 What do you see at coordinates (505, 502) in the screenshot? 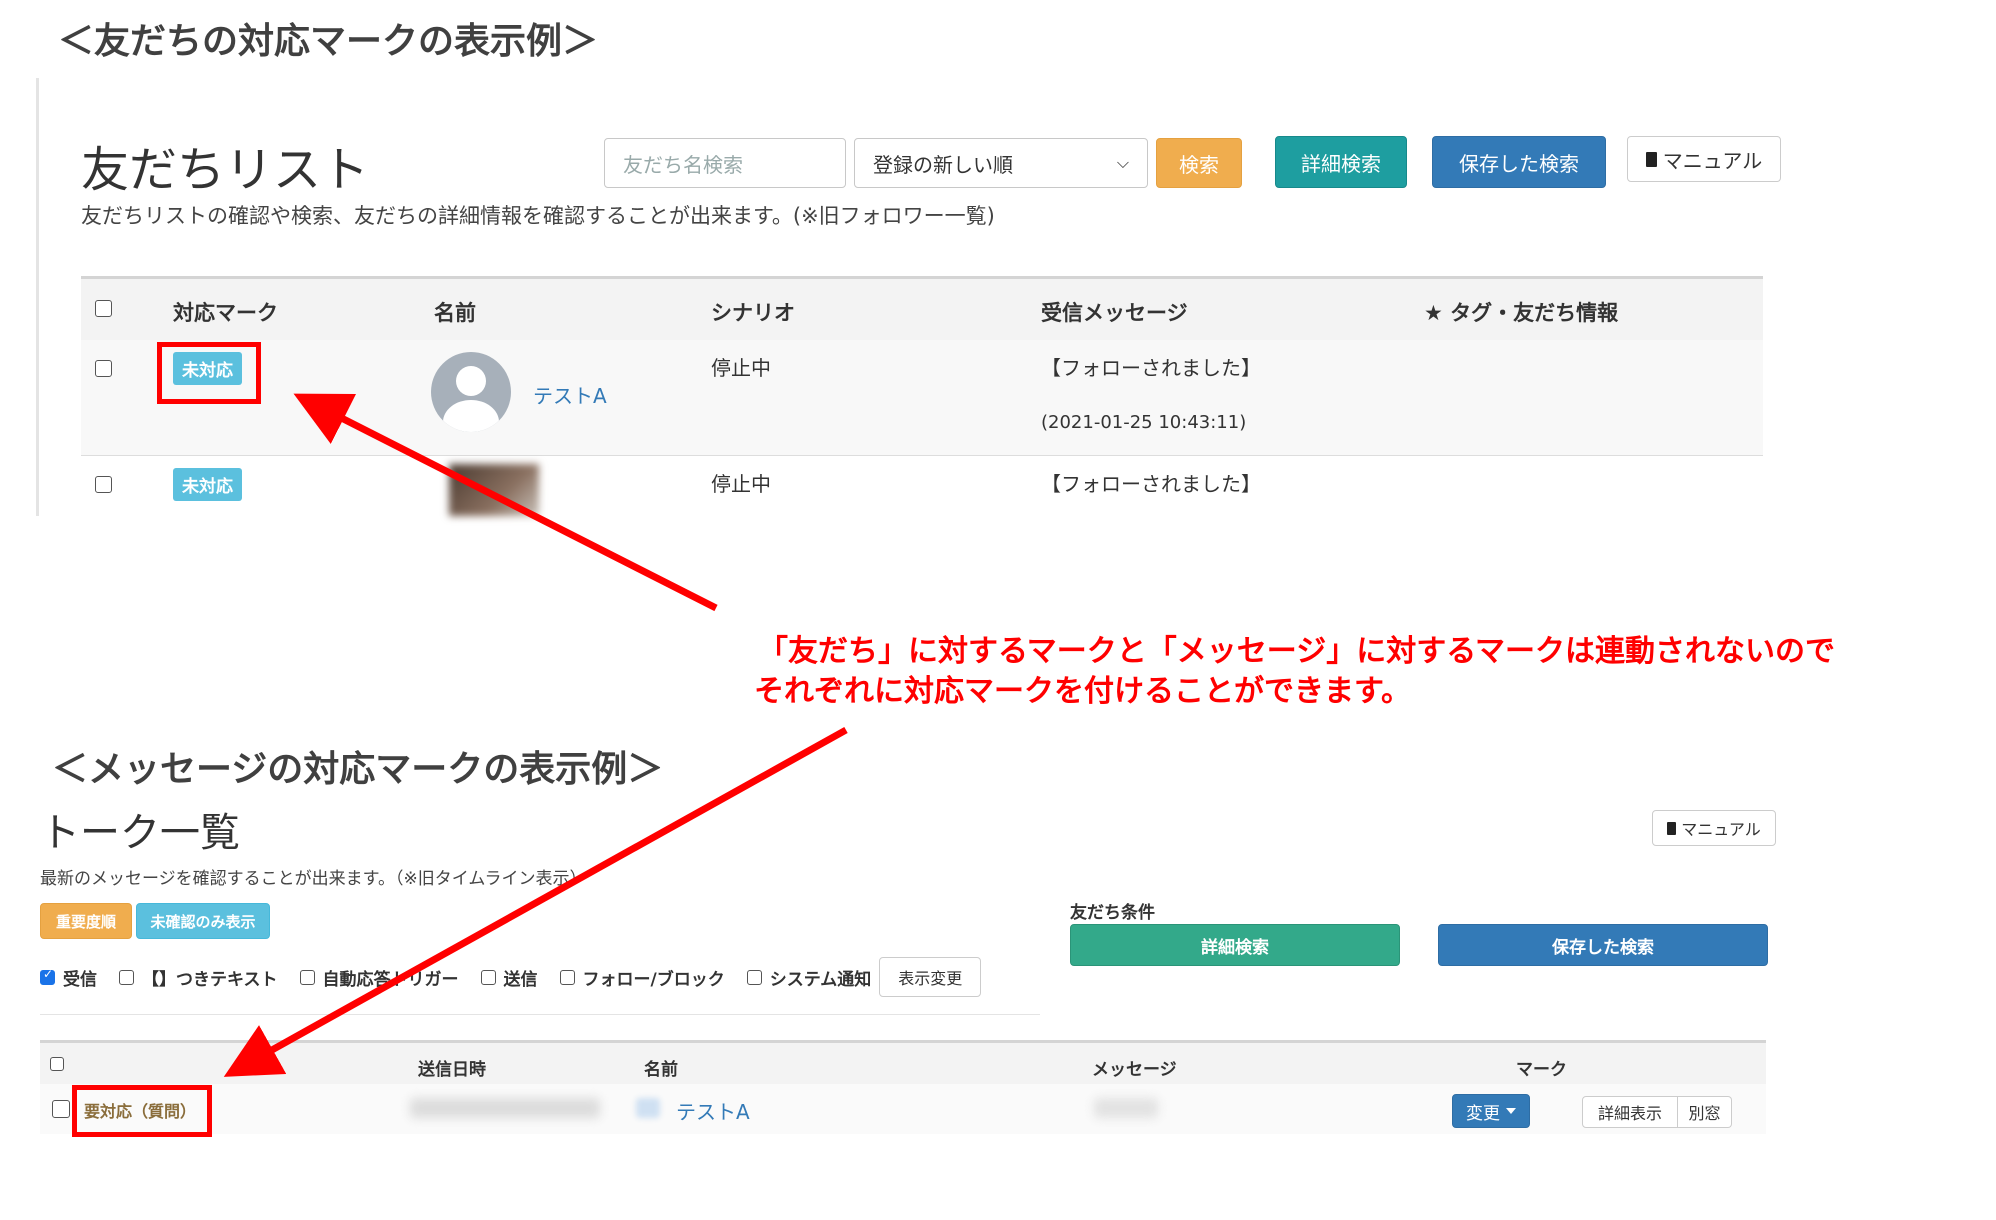
I see `arrow-to-friend-mark` at bounding box center [505, 502].